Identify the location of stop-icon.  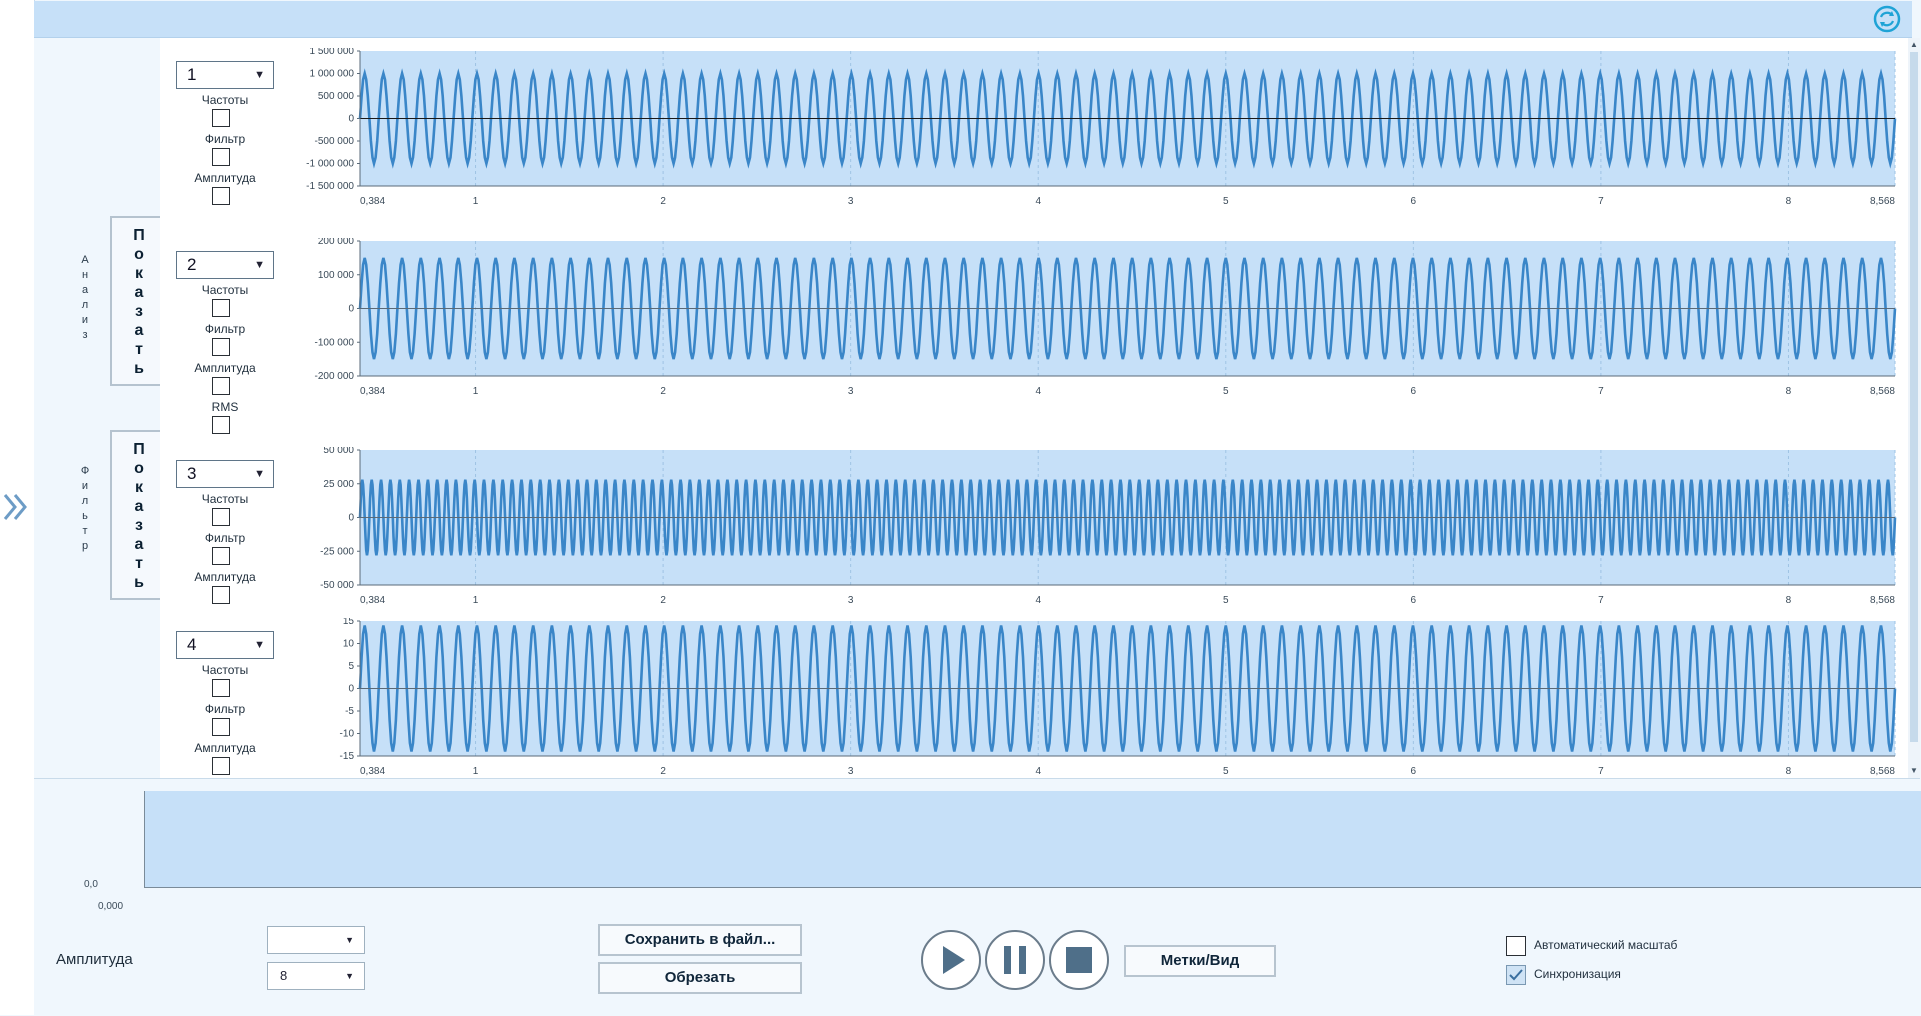
(1079, 960).